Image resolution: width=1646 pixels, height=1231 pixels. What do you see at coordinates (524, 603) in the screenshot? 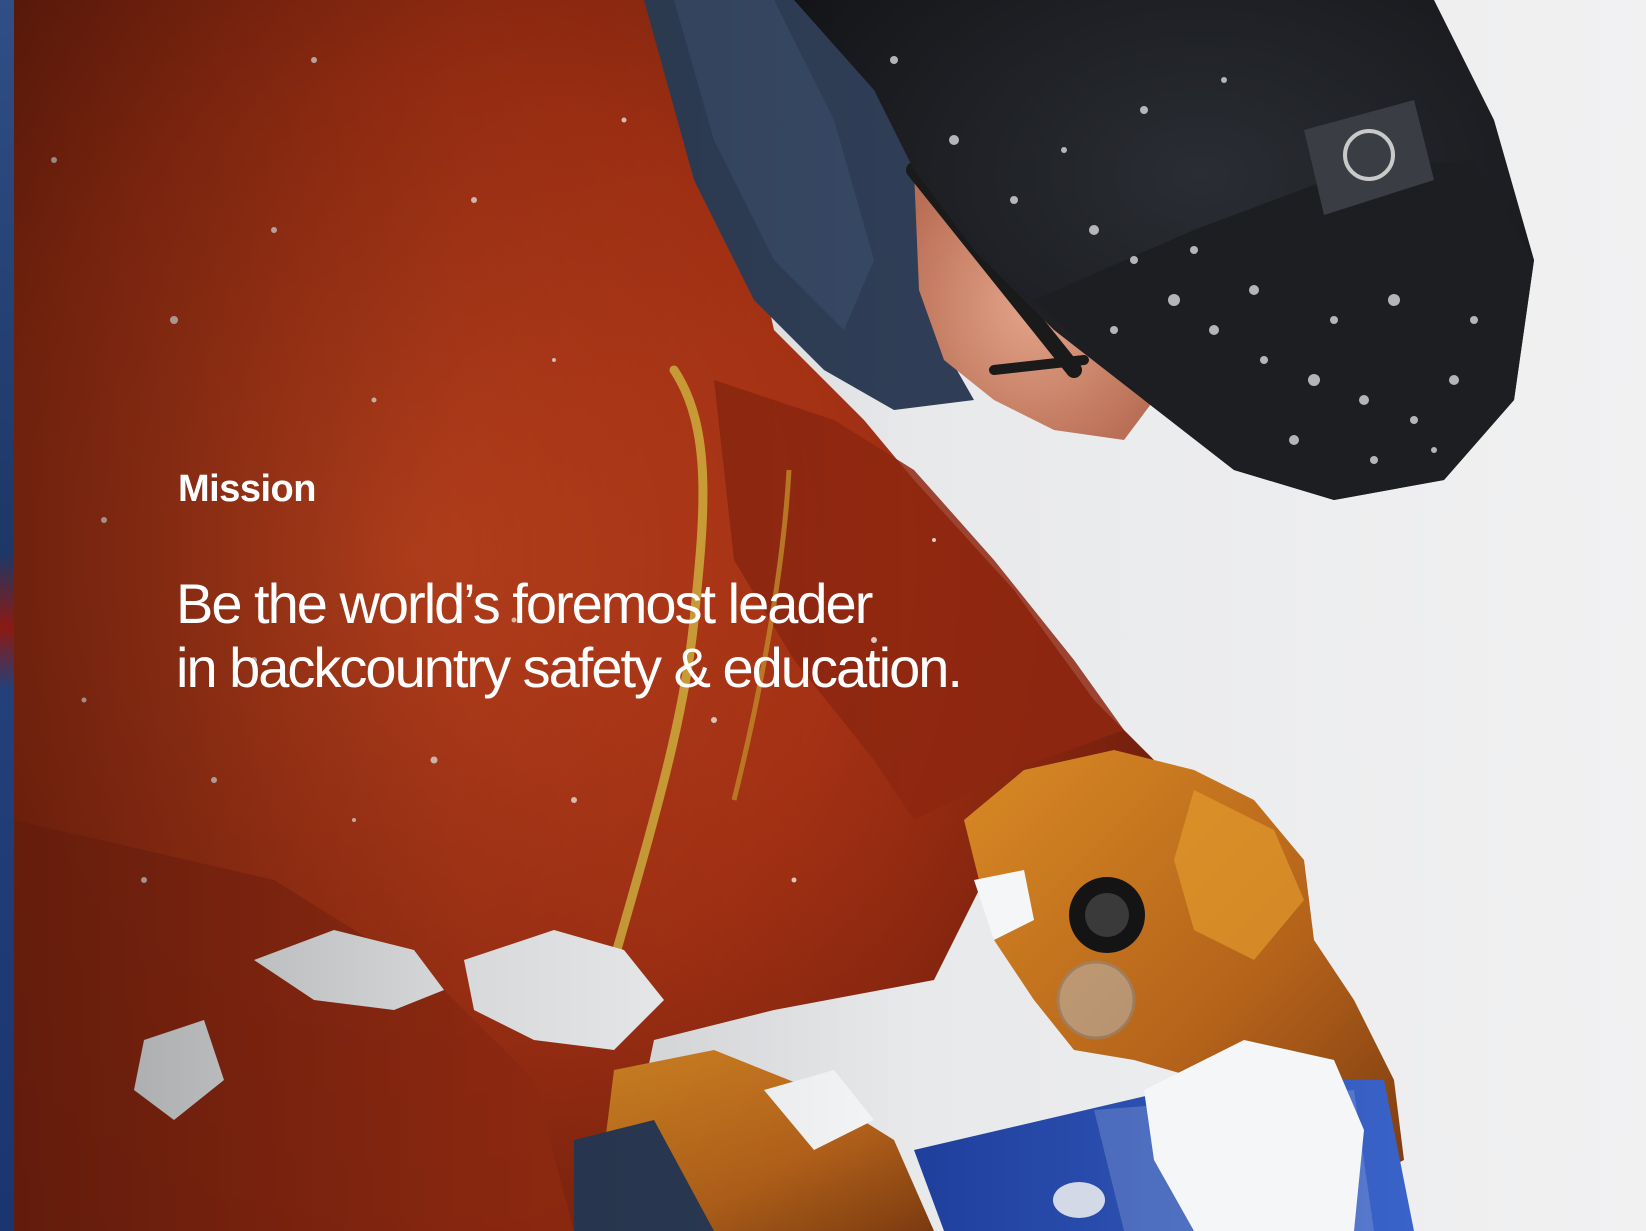
I see `mission-statement-line-1: Be the world’s foremost leader` at bounding box center [524, 603].